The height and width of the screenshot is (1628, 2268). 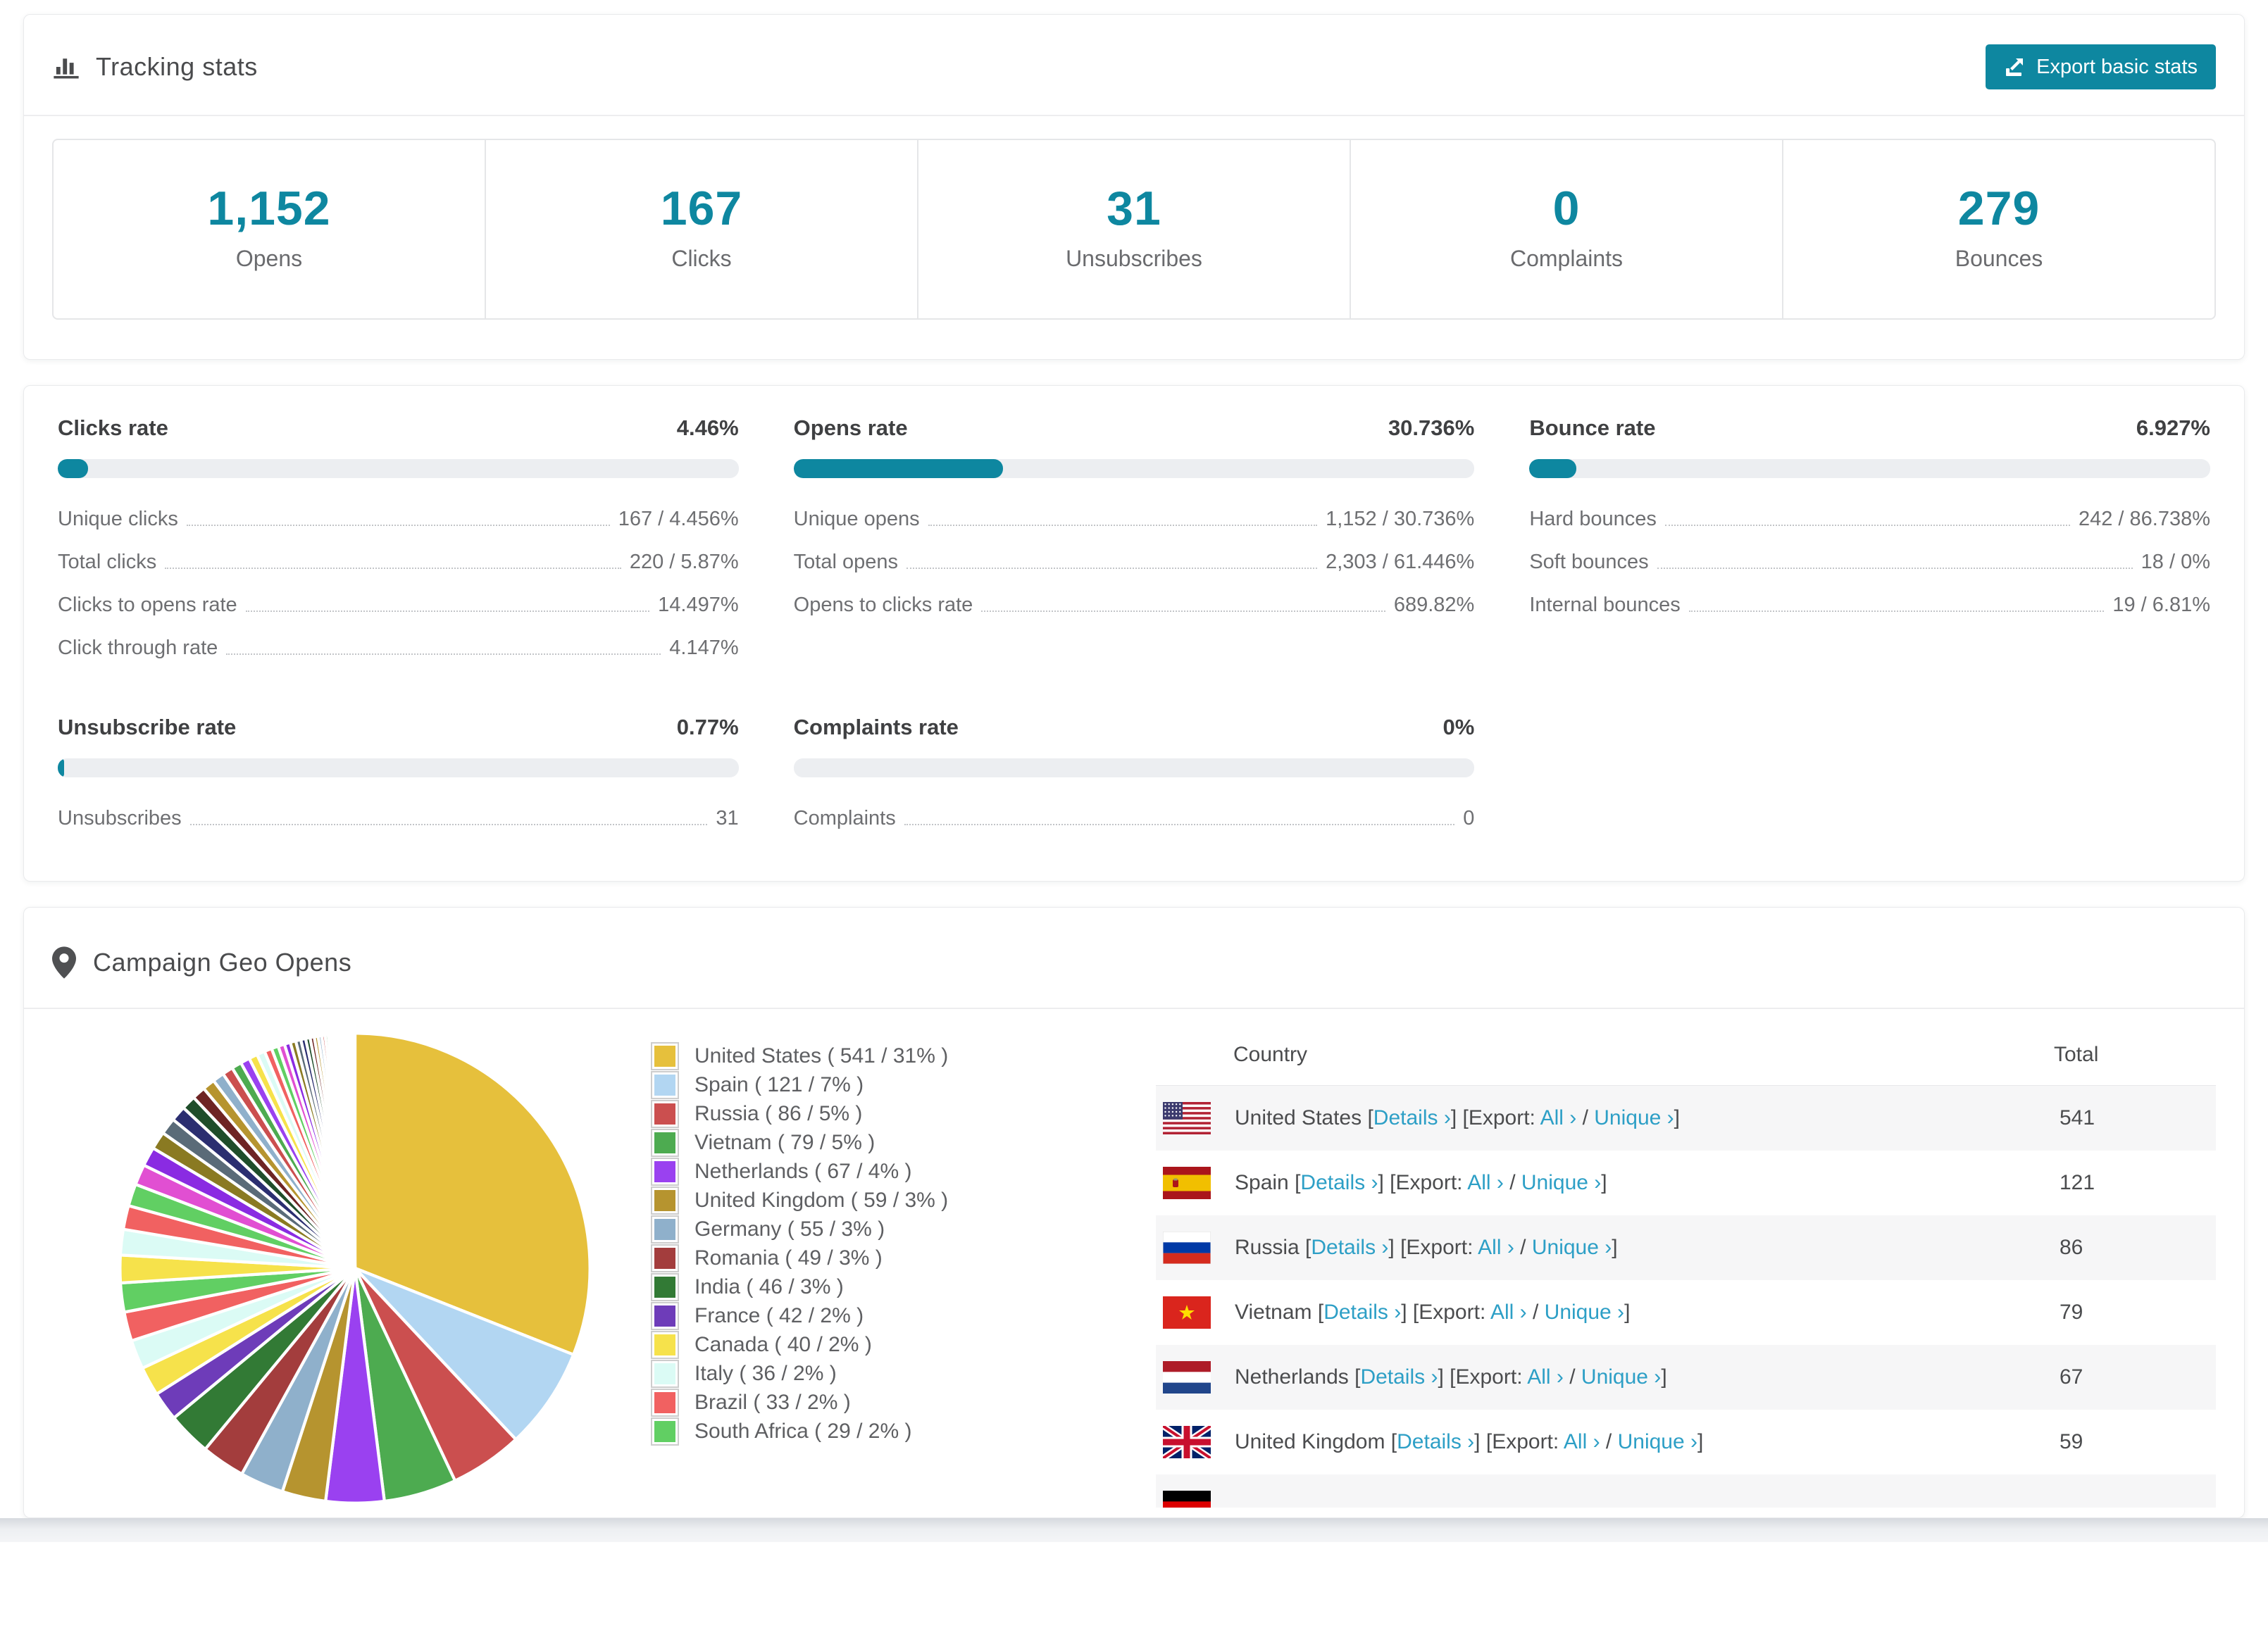 I want to click on stat-value: 279, so click(x=1999, y=208).